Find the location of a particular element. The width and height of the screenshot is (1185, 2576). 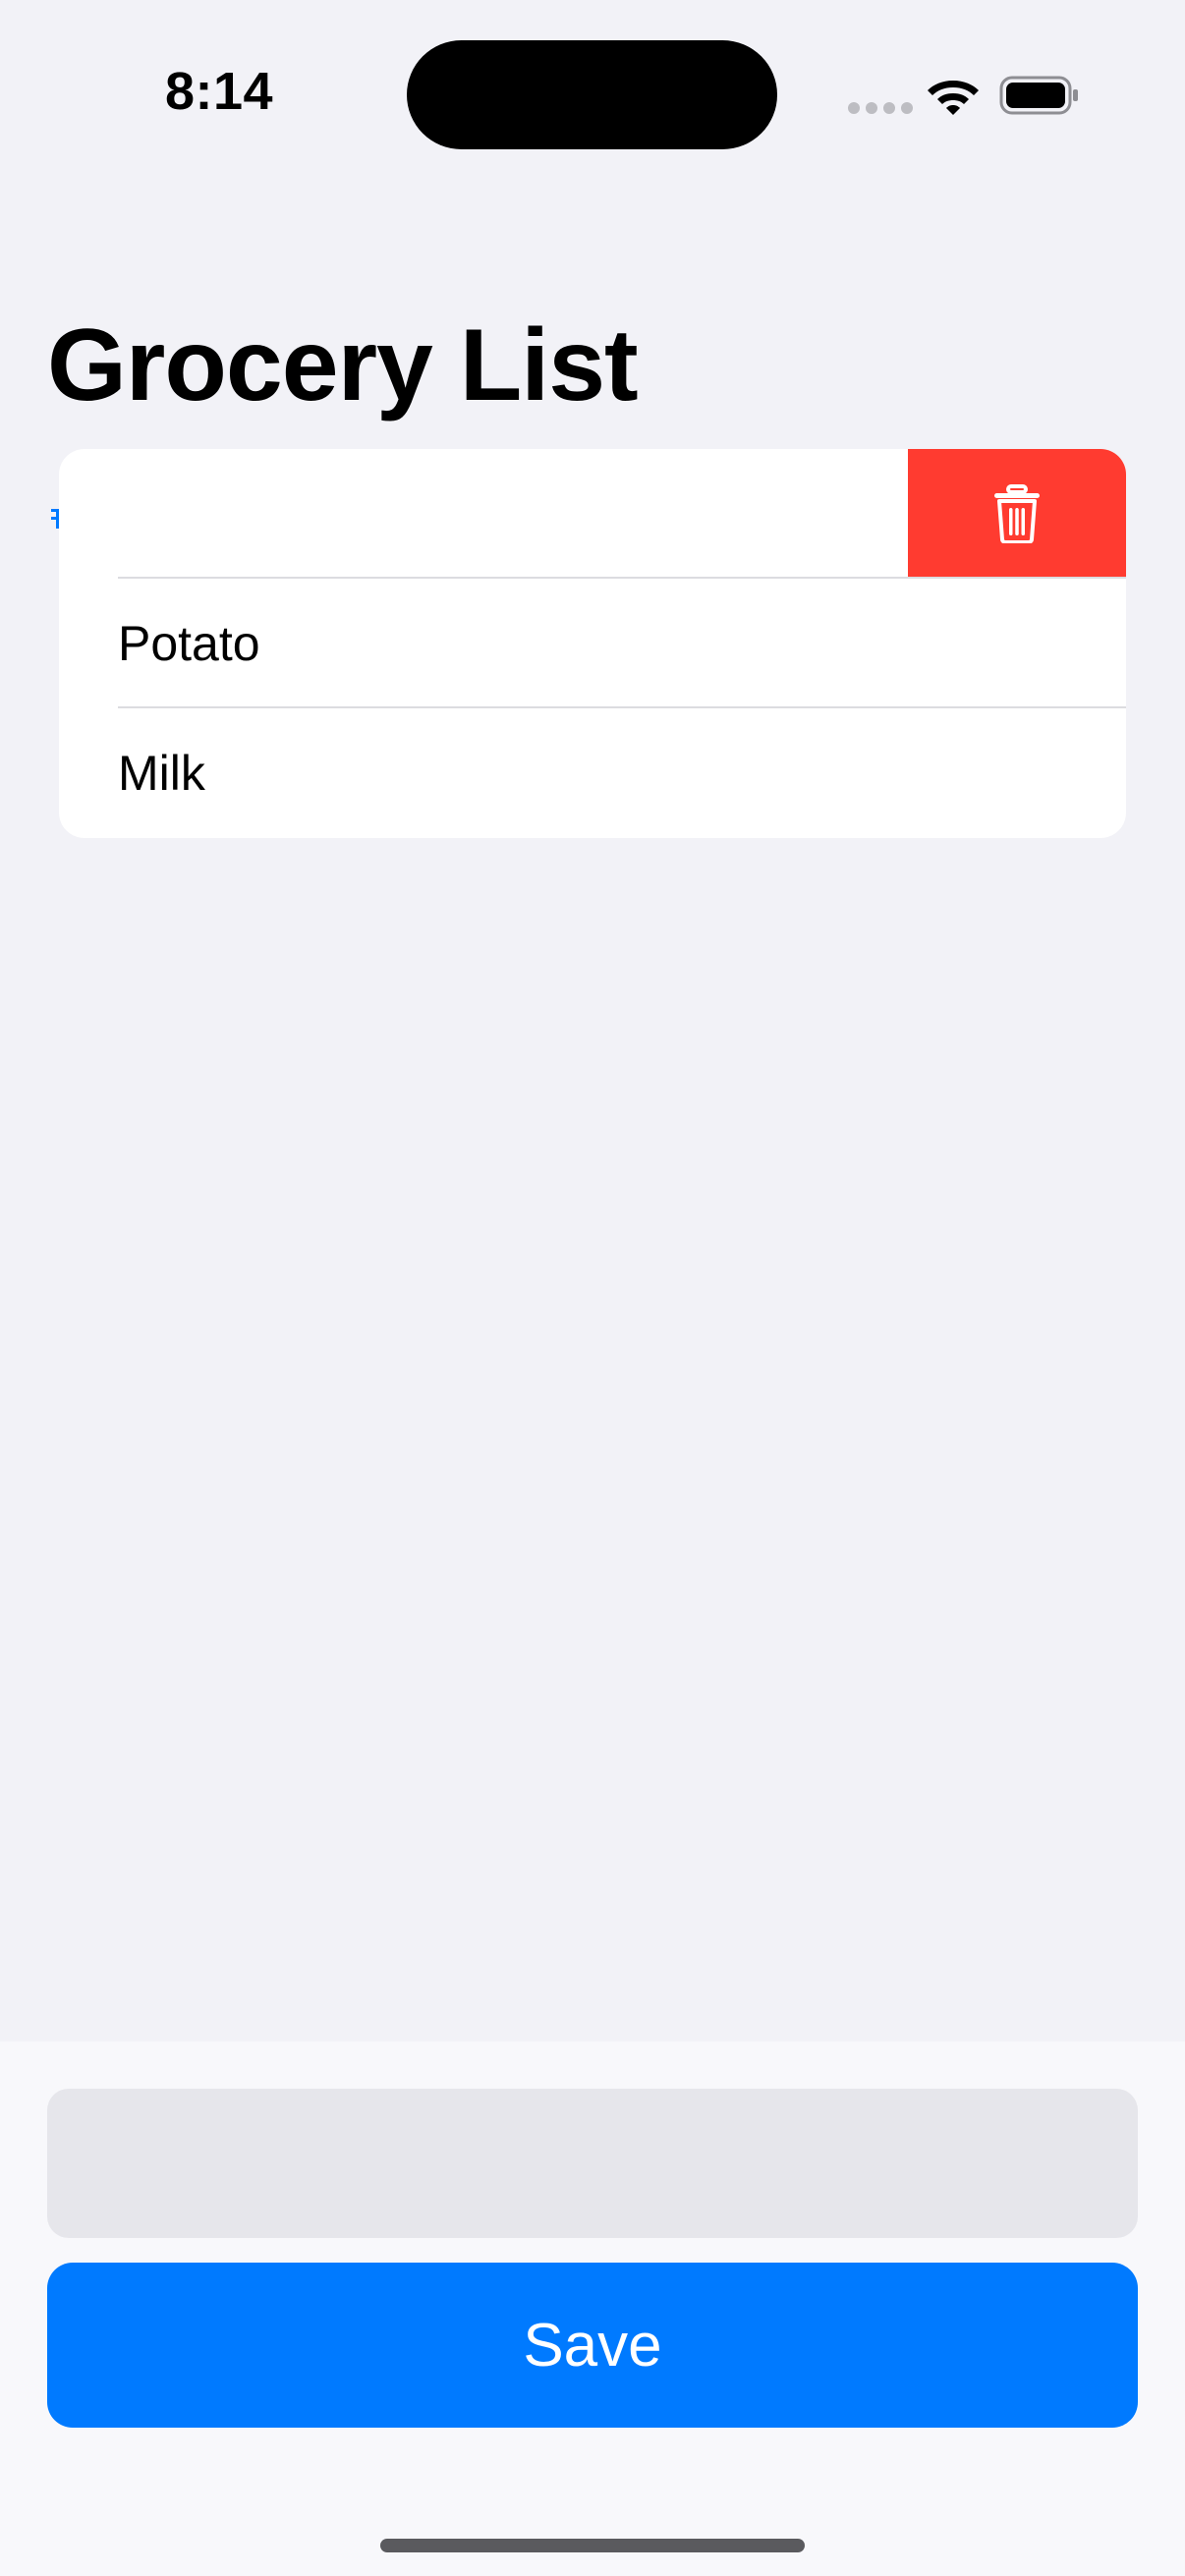

battery-icon is located at coordinates (1038, 95).